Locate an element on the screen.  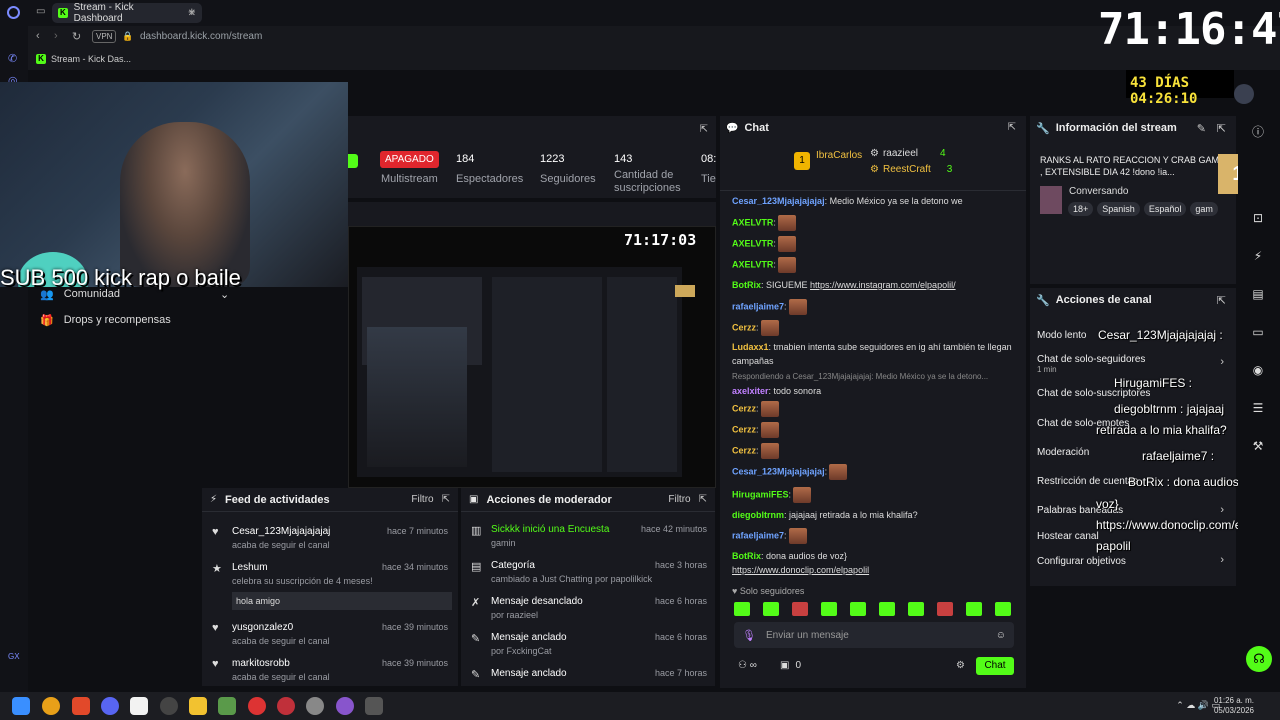
brave-icon is located at coordinates (81, 706).